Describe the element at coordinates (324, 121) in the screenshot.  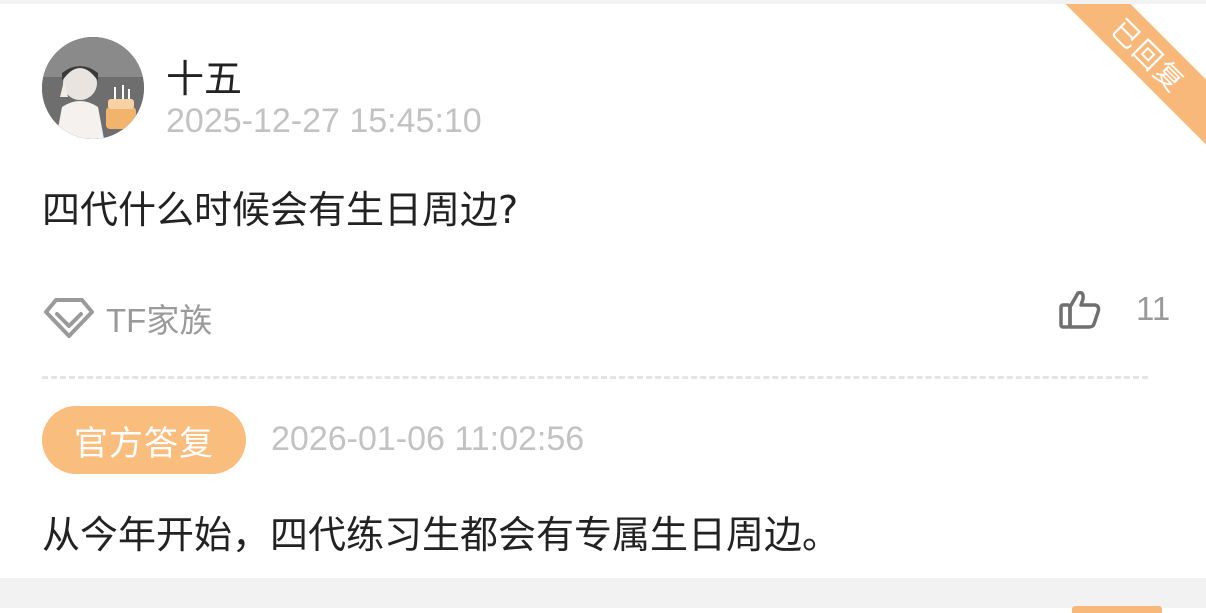
I see `post-timestamp: 2025-12-27 15:45:10` at that location.